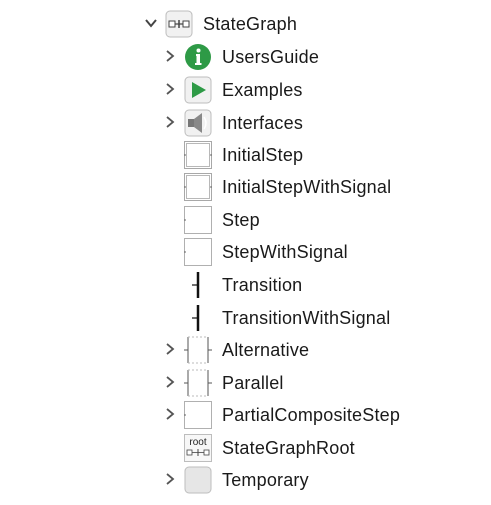 Image resolution: width=491 pixels, height=505 pixels. What do you see at coordinates (262, 90) in the screenshot?
I see `tree-node-label: Examples` at bounding box center [262, 90].